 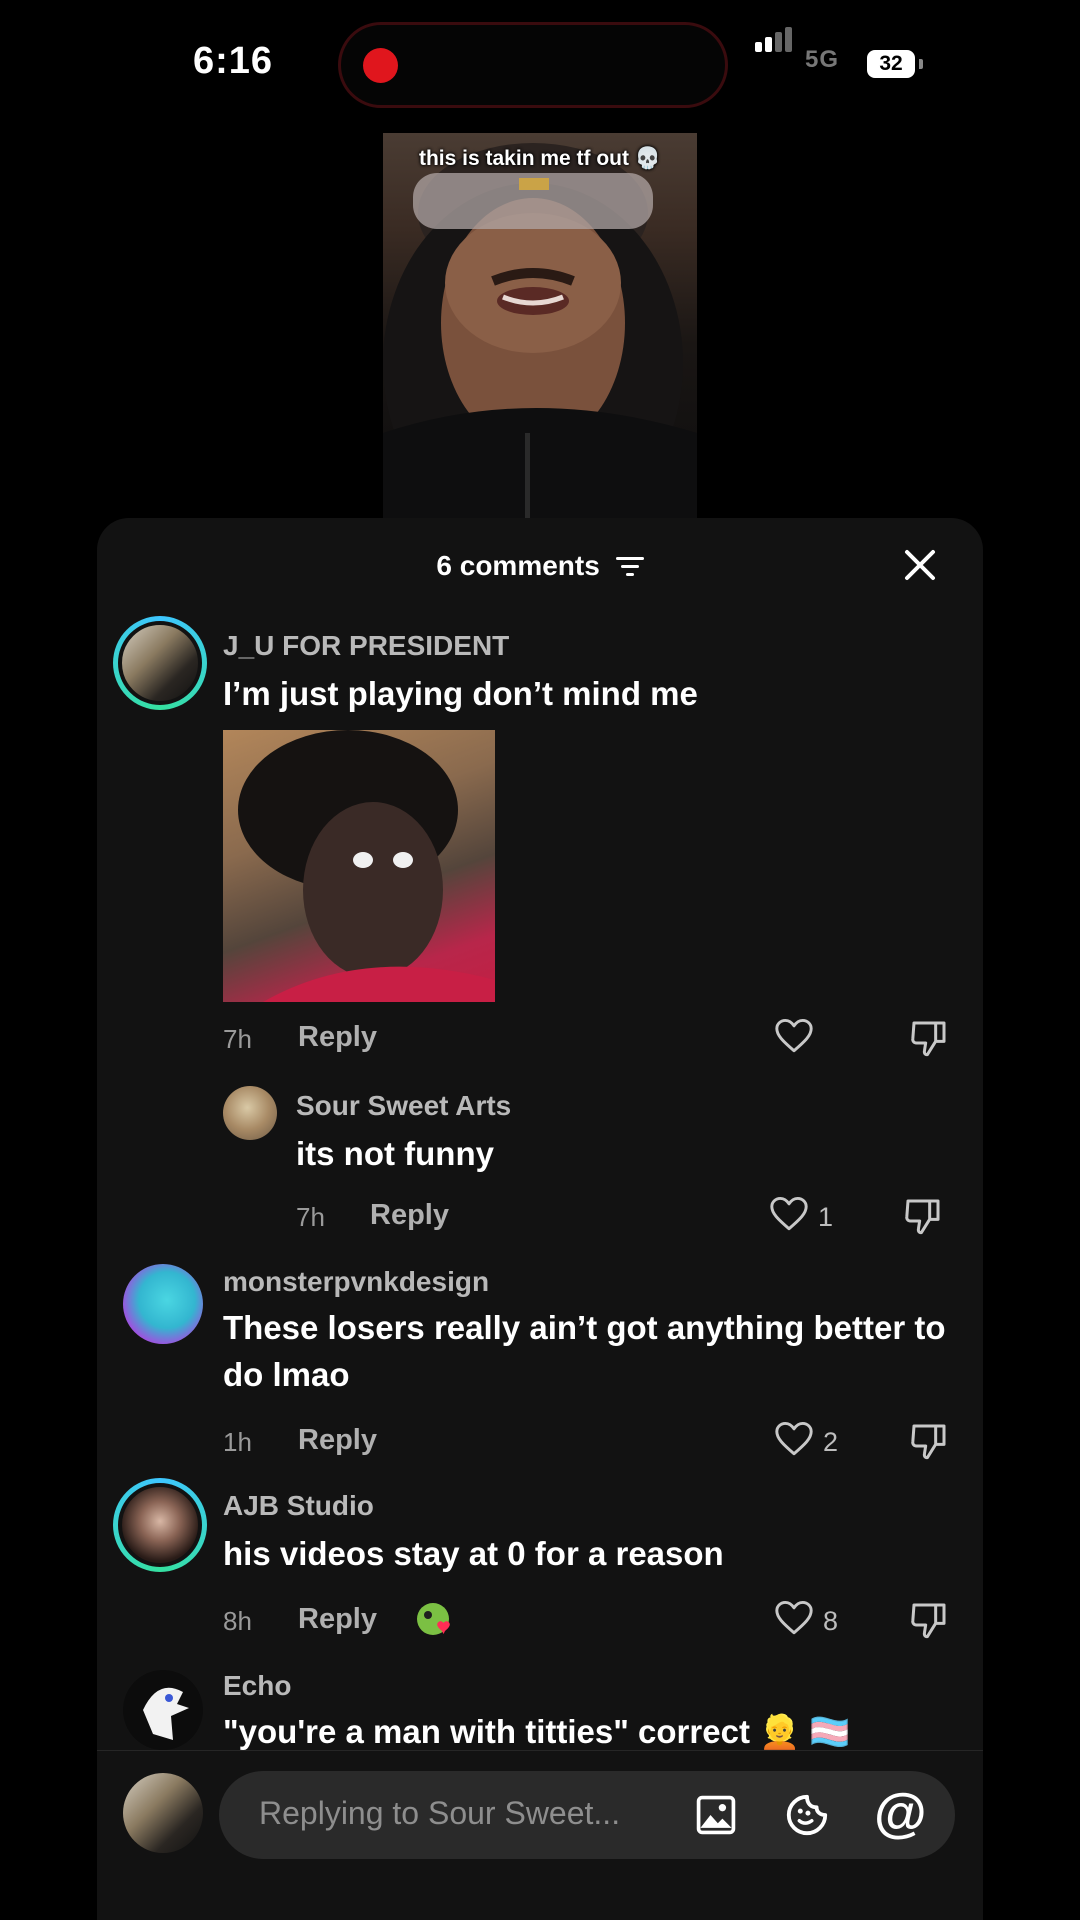 What do you see at coordinates (629, 568) in the screenshot?
I see `filter-lines-icon` at bounding box center [629, 568].